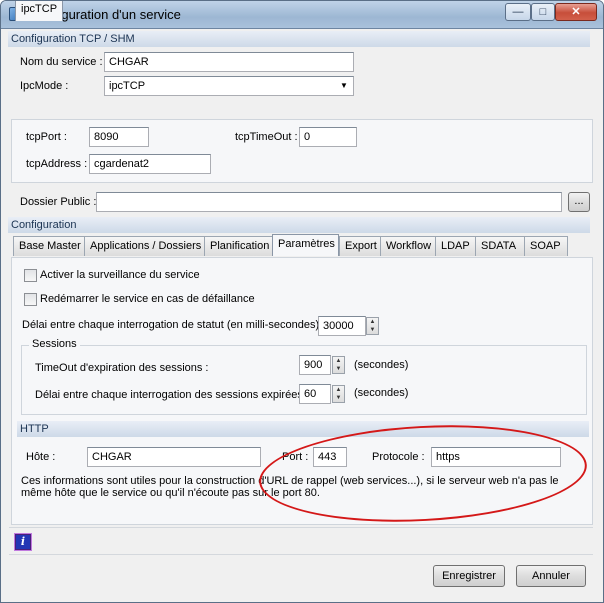 This screenshot has width=604, height=603. I want to click on tab-ipctcp: ipcTCP, so click(39, 11).